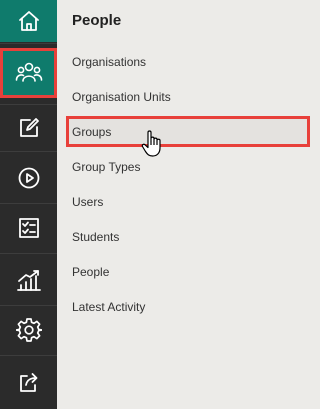  I want to click on rail-edit-button, so click(28, 128).